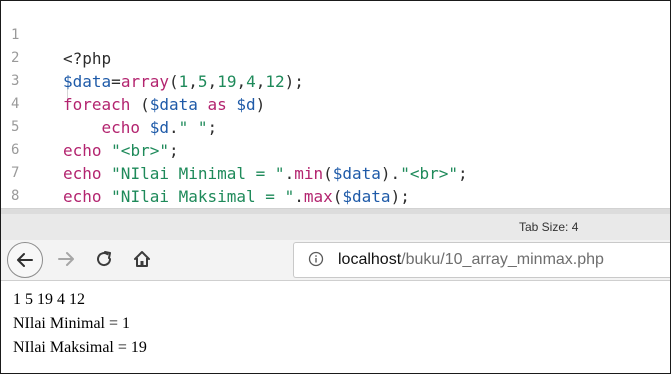  I want to click on code-token: 12, so click(275, 81).